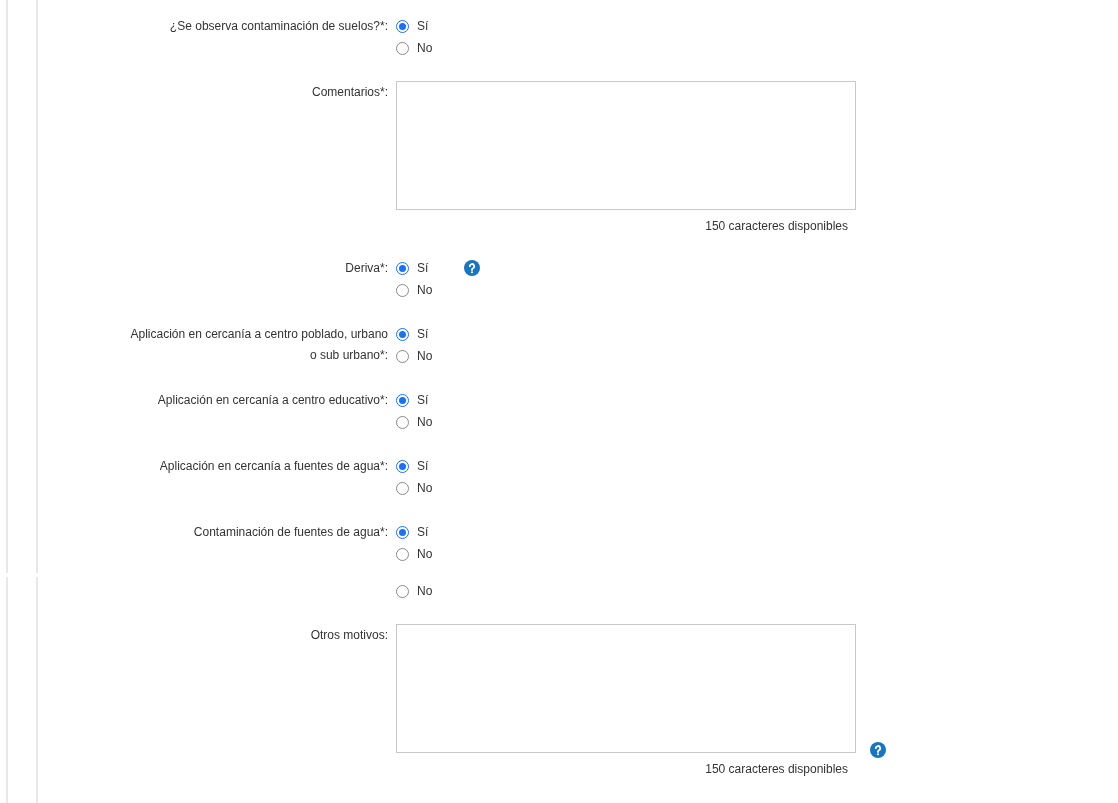  I want to click on field-label: Aplicación en cercanía a centro poblado, urbano o sub urbano*:, so click(258, 345).